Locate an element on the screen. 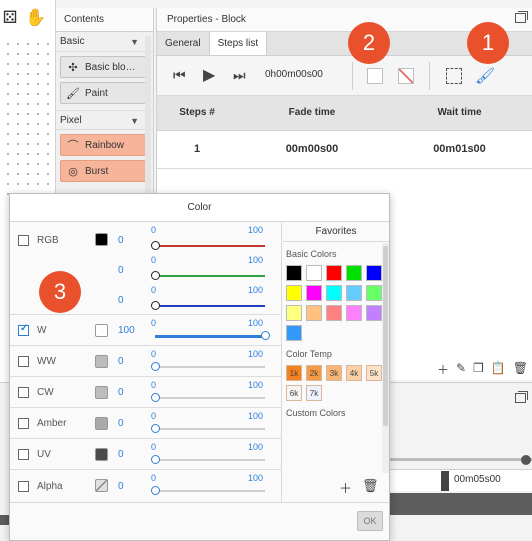 The height and width of the screenshot is (541, 532). timeline-marker is located at coordinates (445, 481).